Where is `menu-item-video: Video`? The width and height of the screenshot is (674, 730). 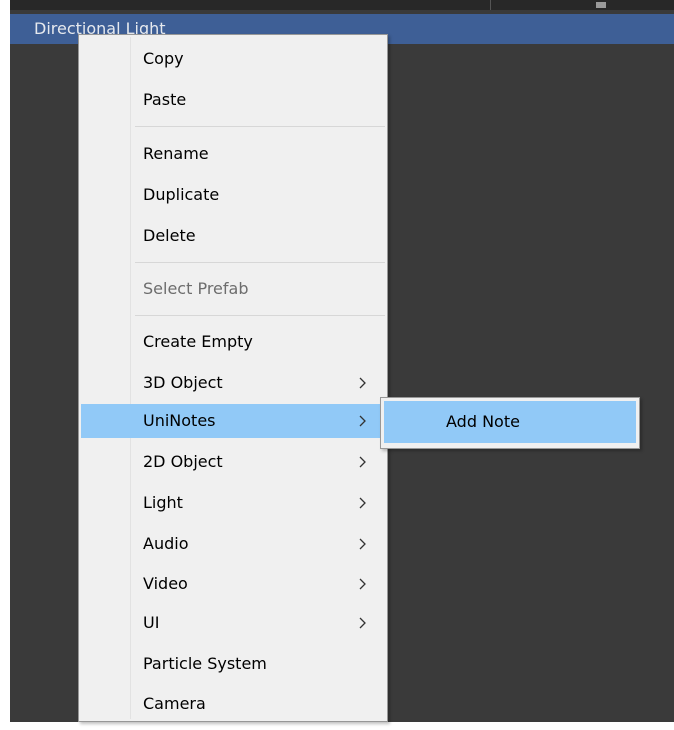
menu-item-video: Video is located at coordinates (233, 584).